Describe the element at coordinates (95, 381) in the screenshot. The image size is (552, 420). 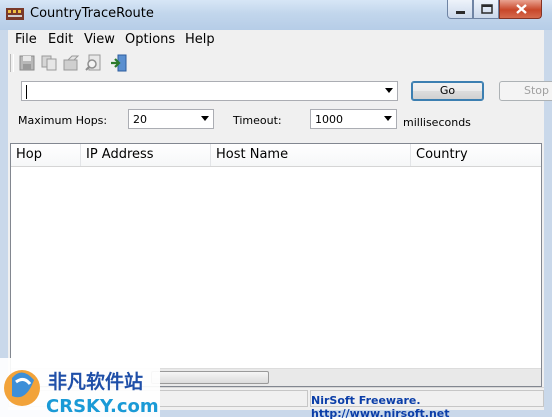
I see `watermark-chinese: 非凡软件站` at that location.